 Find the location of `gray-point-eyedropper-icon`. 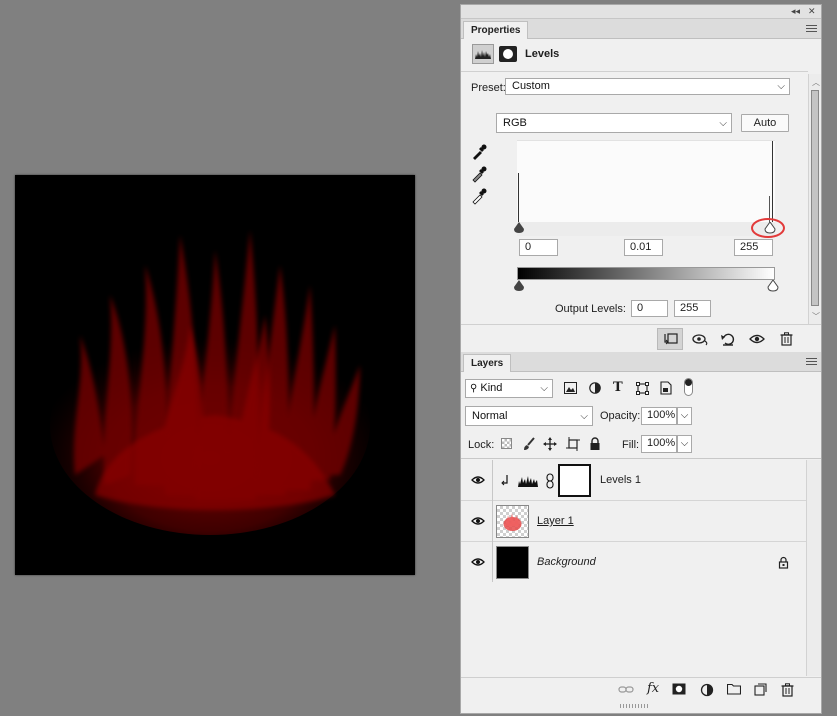

gray-point-eyedropper-icon is located at coordinates (479, 174).